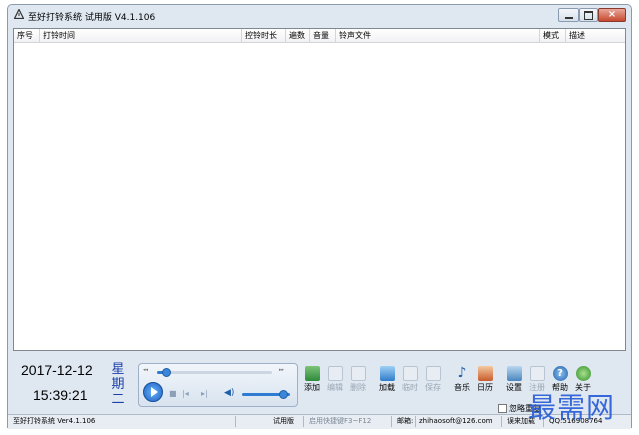 Image resolution: width=639 pixels, height=435 pixels. What do you see at coordinates (229, 393) in the screenshot?
I see `volume-icon: ◀)` at bounding box center [229, 393].